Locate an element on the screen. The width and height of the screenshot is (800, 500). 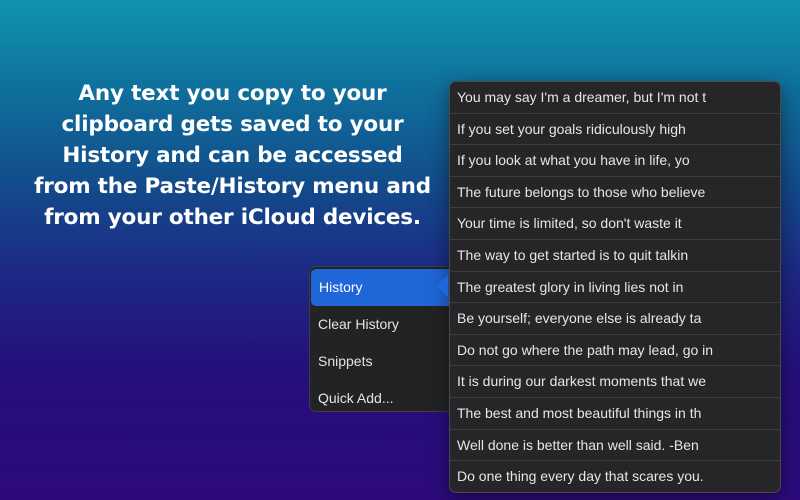
history-item: Do not go where the path may lead, go in is located at coordinates (615, 350).